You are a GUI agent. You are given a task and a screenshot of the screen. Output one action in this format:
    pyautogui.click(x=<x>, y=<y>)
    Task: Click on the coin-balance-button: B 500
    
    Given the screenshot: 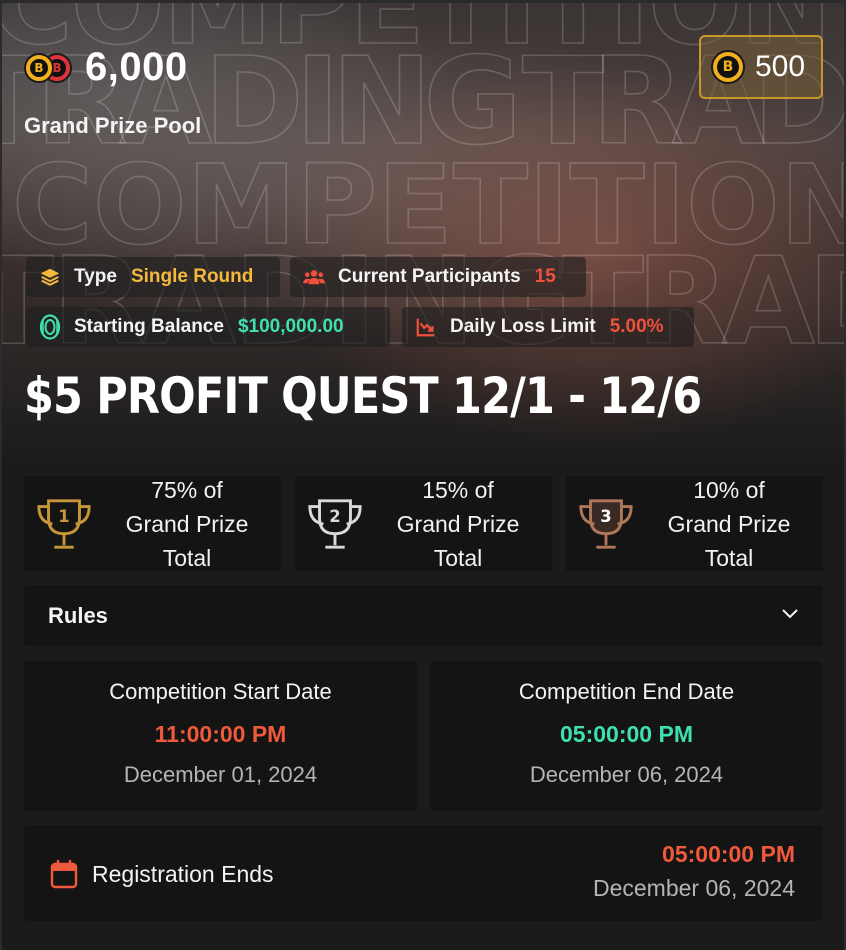 What is the action you would take?
    pyautogui.click(x=761, y=67)
    